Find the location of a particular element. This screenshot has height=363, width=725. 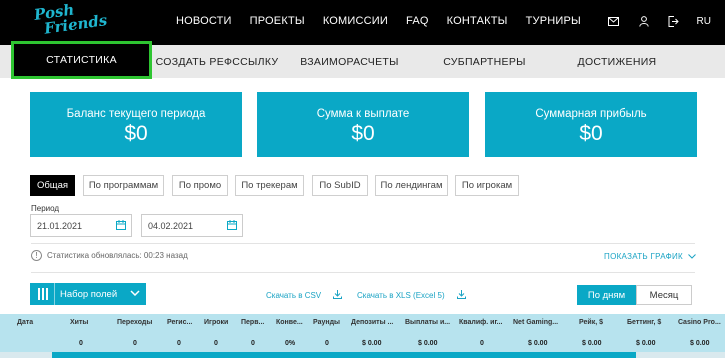

date-to-value: 04.02.2021 is located at coordinates (171, 225).